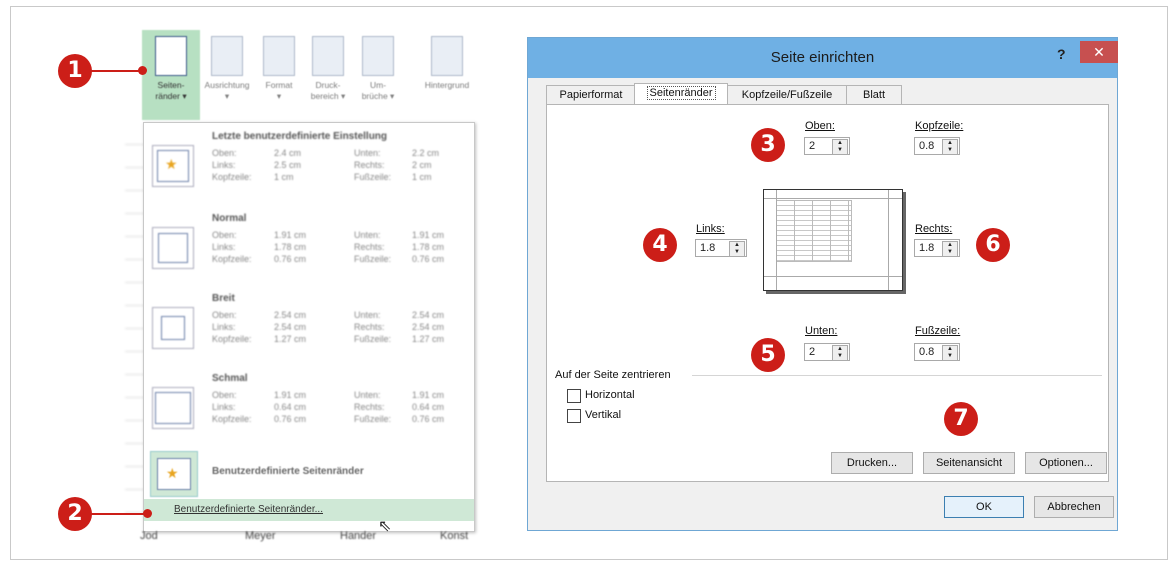  Describe the element at coordinates (613, 375) in the screenshot. I see `center-on-page-label: Auf der Seite zentrieren` at that location.